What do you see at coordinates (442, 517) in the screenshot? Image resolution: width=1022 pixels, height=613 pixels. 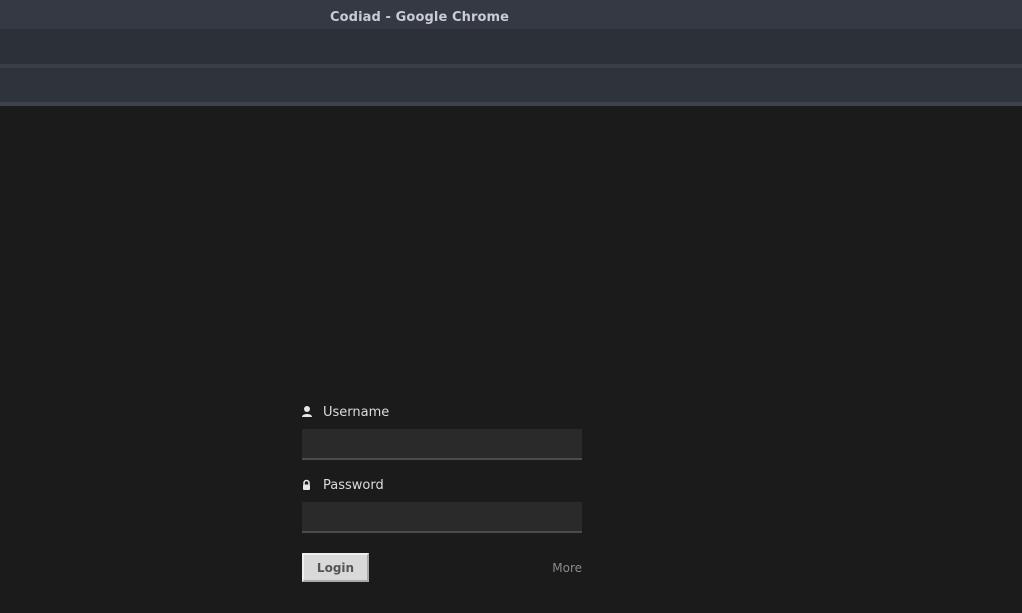 I see `password-input` at bounding box center [442, 517].